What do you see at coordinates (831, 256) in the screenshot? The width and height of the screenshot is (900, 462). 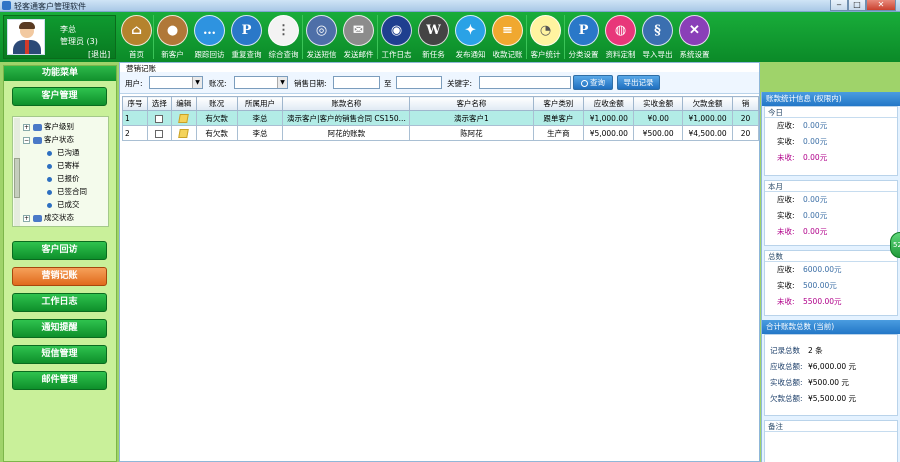 I see `total-label: 总数` at bounding box center [831, 256].